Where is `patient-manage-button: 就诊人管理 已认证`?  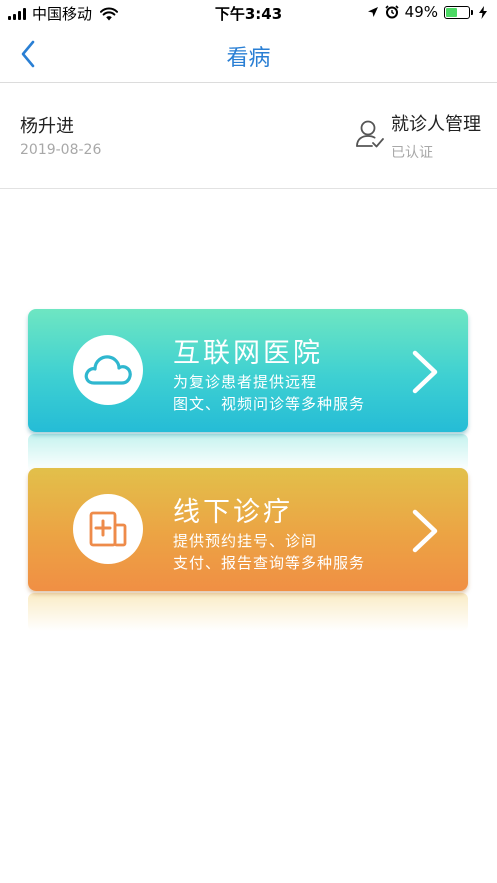 patient-manage-button: 就诊人管理 已认证 is located at coordinates (418, 136).